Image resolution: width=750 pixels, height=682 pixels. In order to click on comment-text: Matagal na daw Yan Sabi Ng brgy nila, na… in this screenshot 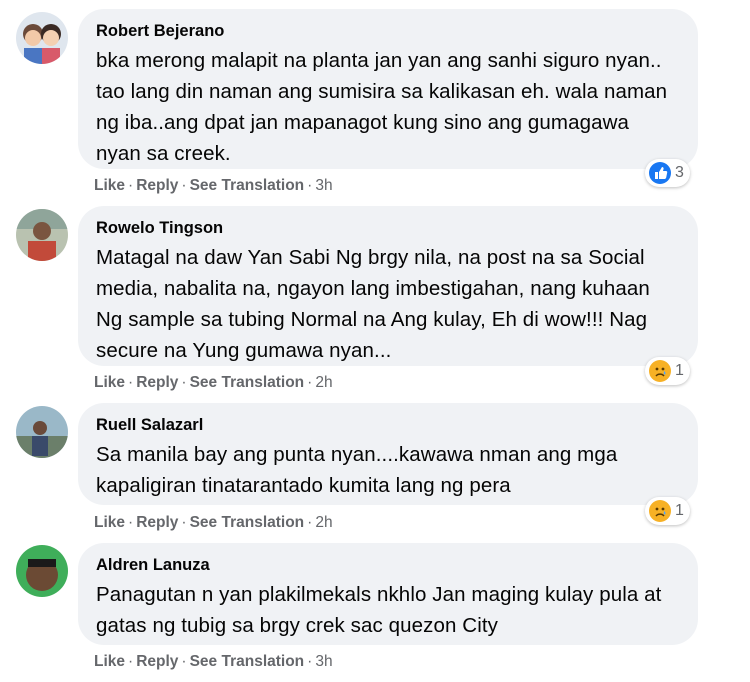, I will do `click(373, 304)`.